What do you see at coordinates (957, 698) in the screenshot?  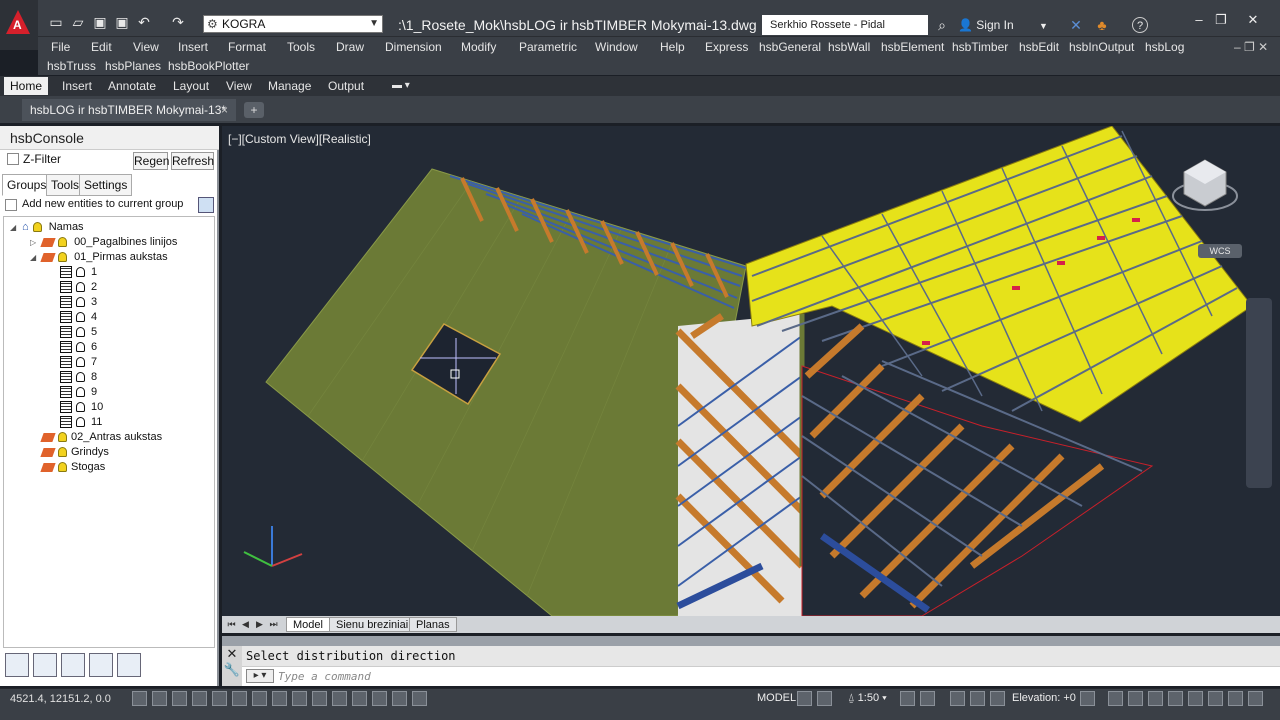 I see `workspace-switch-icon` at bounding box center [957, 698].